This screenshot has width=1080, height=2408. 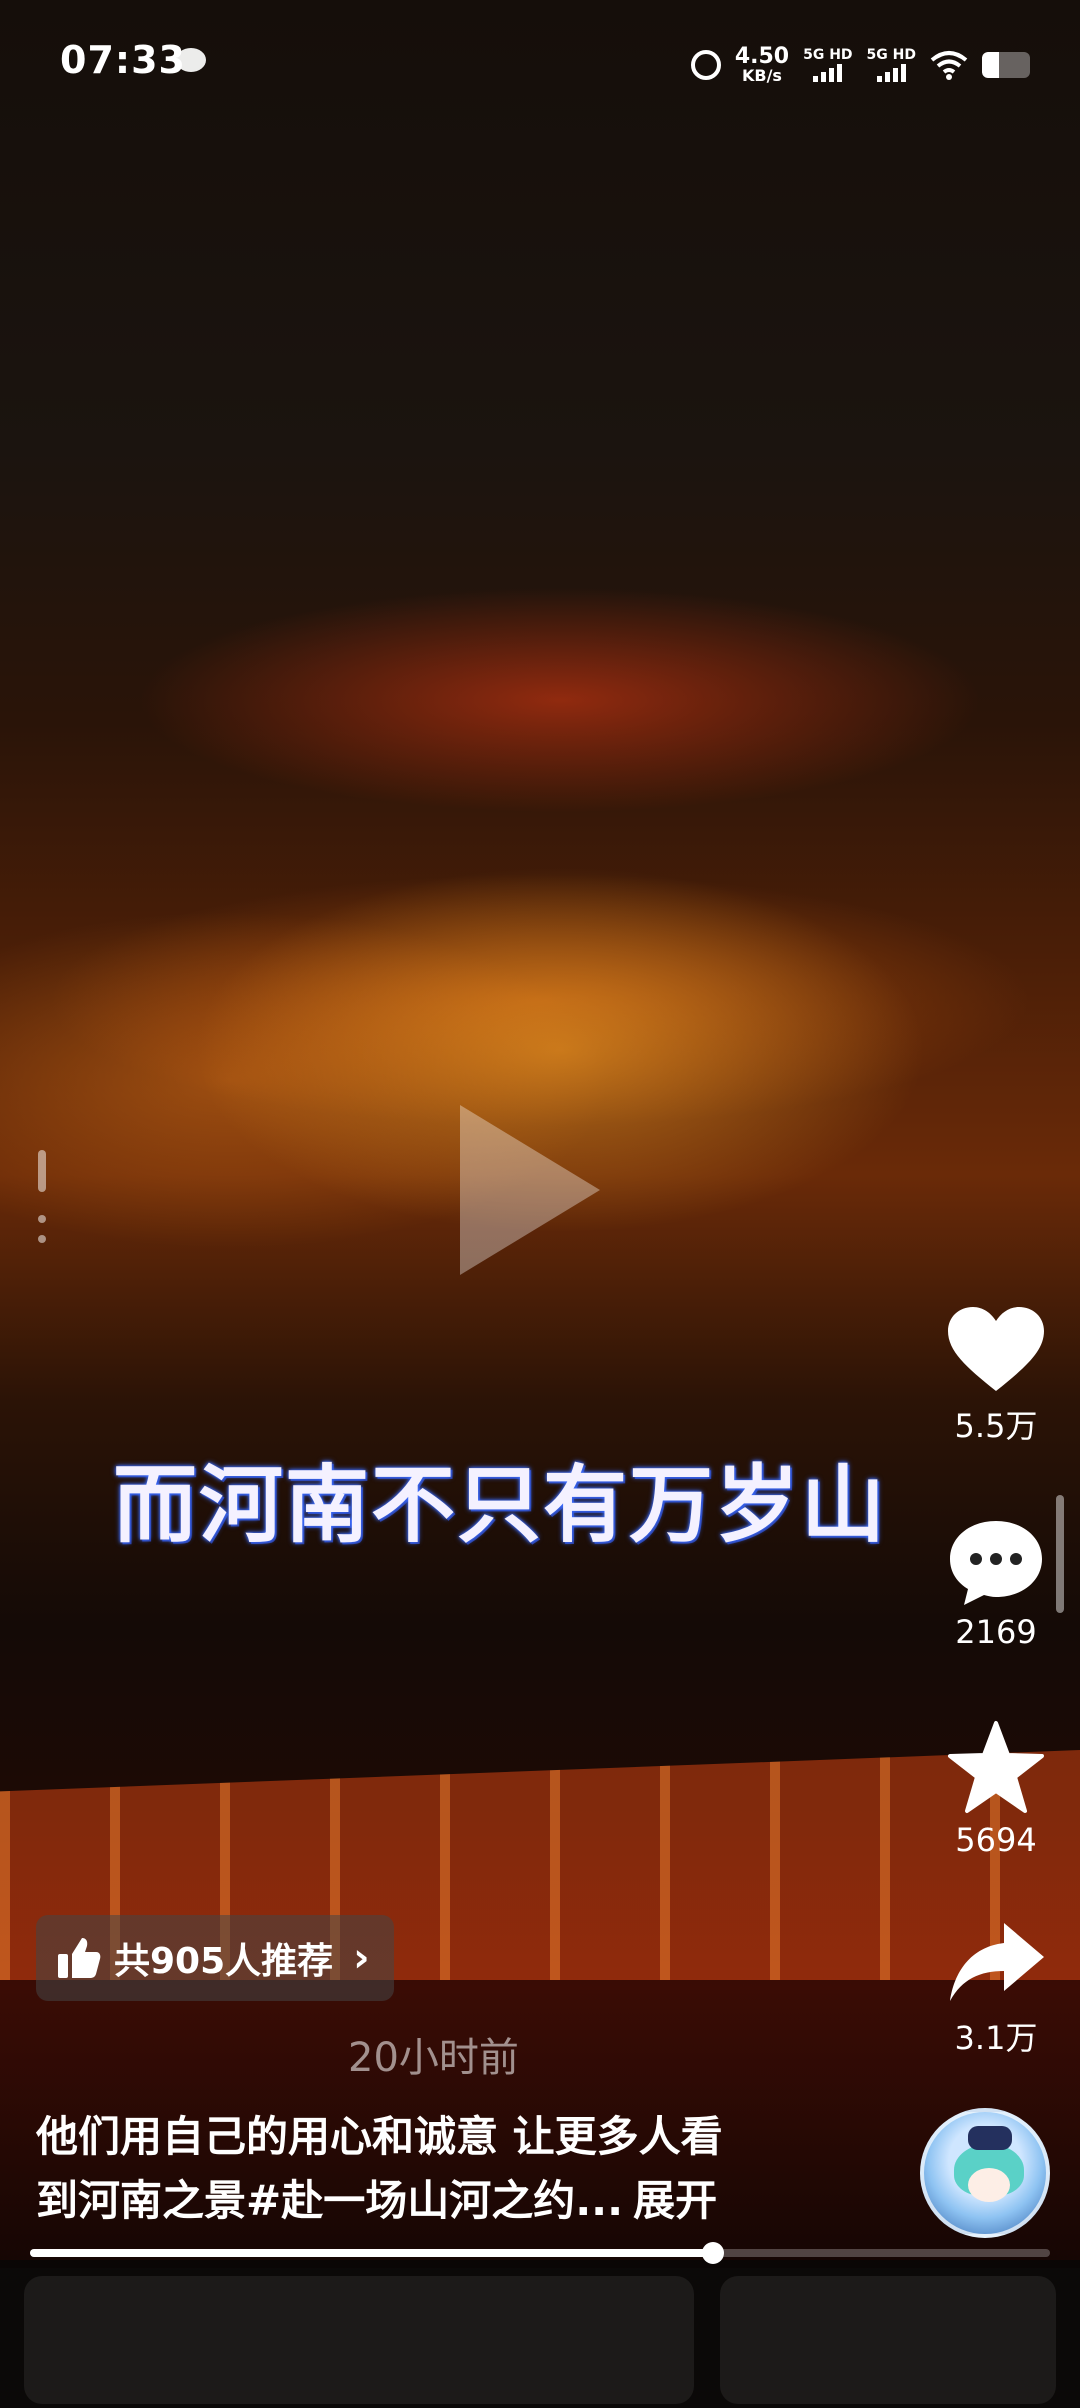 What do you see at coordinates (499, 1505) in the screenshot?
I see `video-caption: 而河南不只有万岁山` at bounding box center [499, 1505].